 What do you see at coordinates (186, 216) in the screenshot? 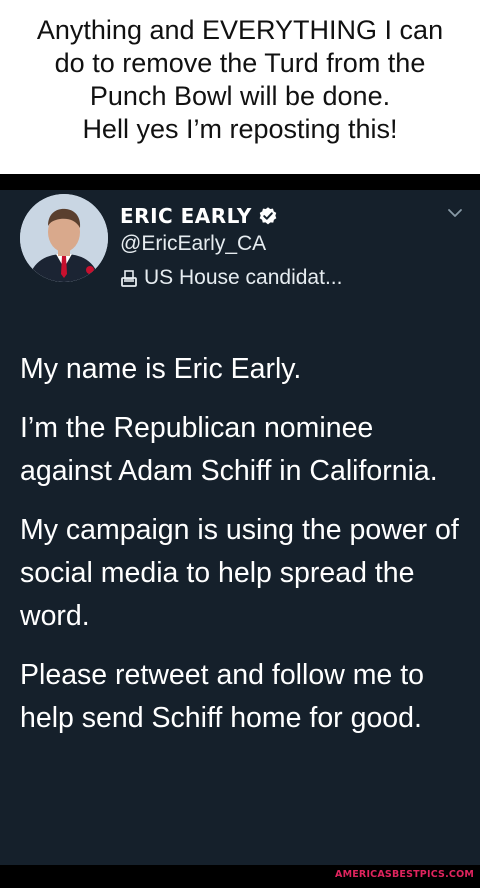
I see `display-name: ERIC EARLY` at bounding box center [186, 216].